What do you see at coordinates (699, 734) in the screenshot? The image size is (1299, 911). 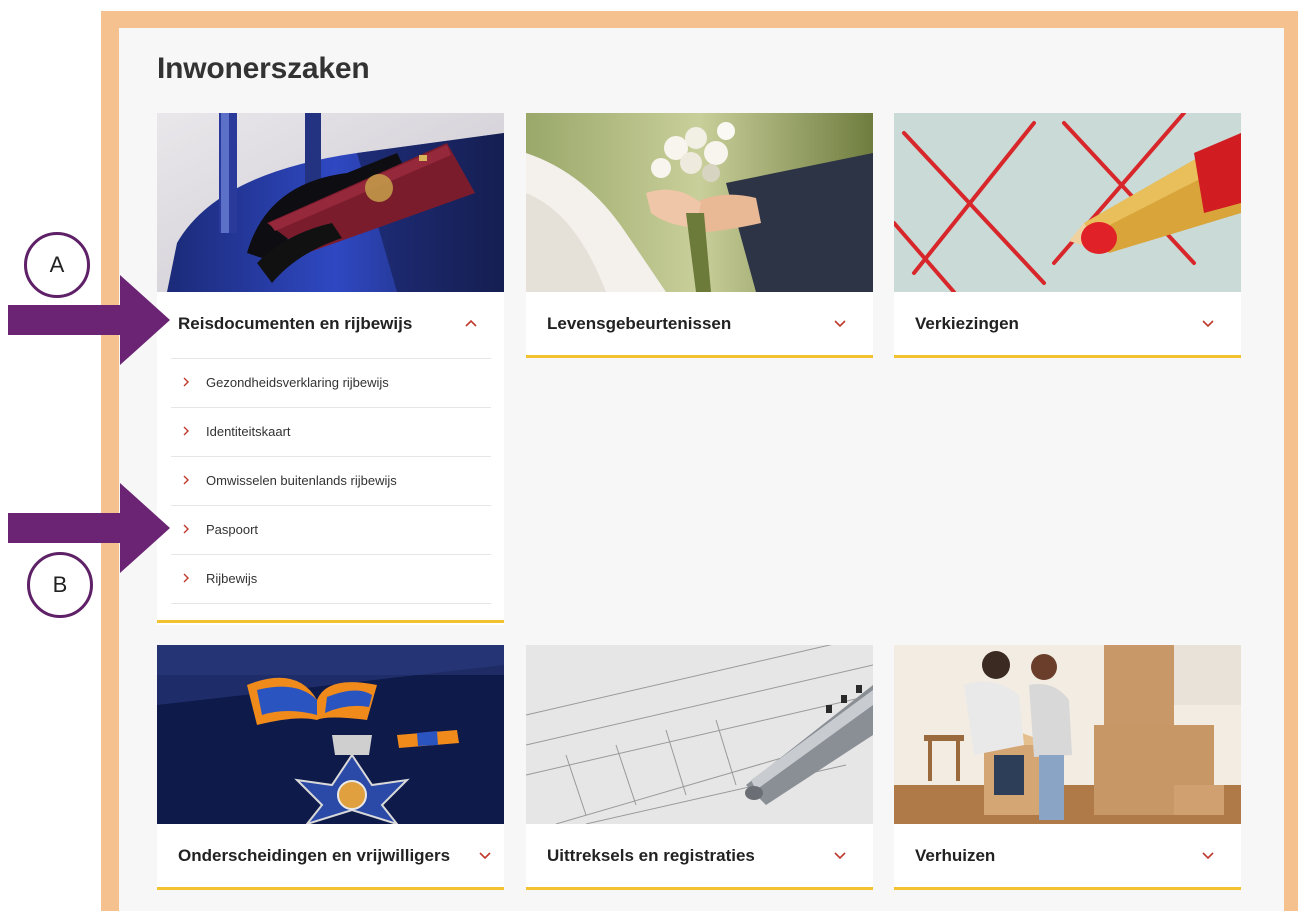 I see `card-image-form-pen` at bounding box center [699, 734].